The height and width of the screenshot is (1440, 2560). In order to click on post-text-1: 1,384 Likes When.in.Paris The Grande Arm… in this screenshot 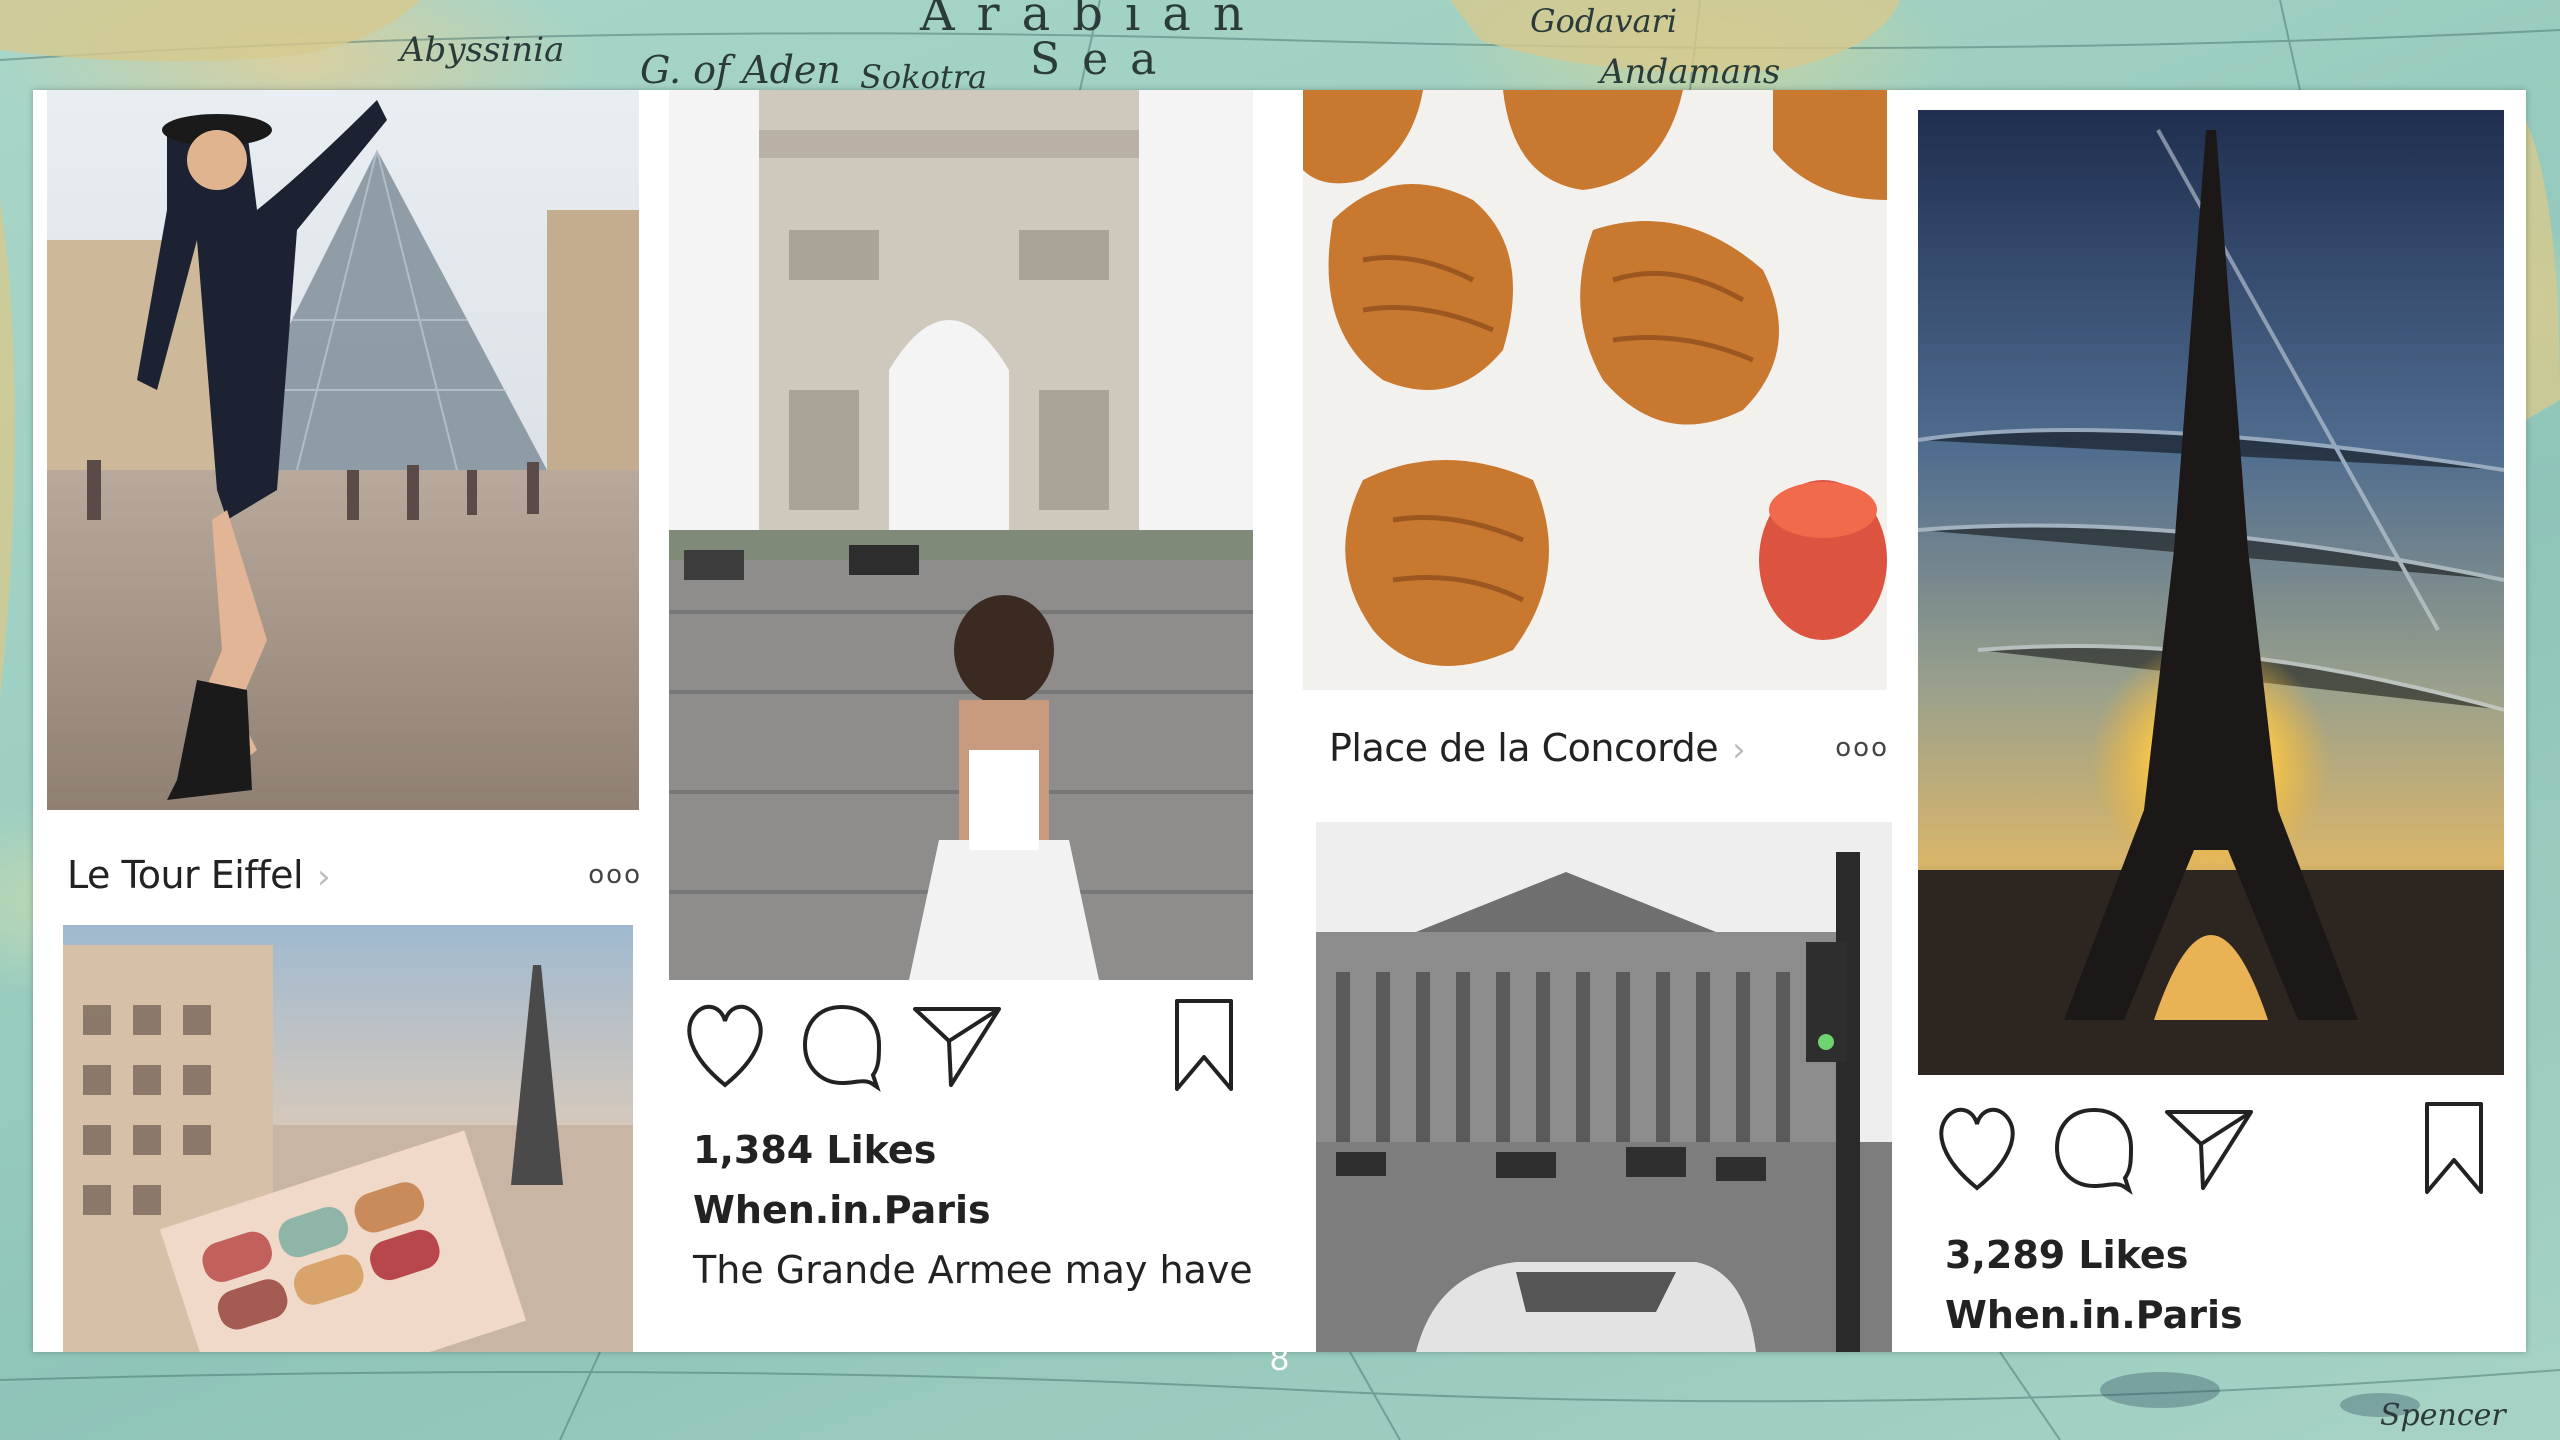, I will do `click(973, 1210)`.